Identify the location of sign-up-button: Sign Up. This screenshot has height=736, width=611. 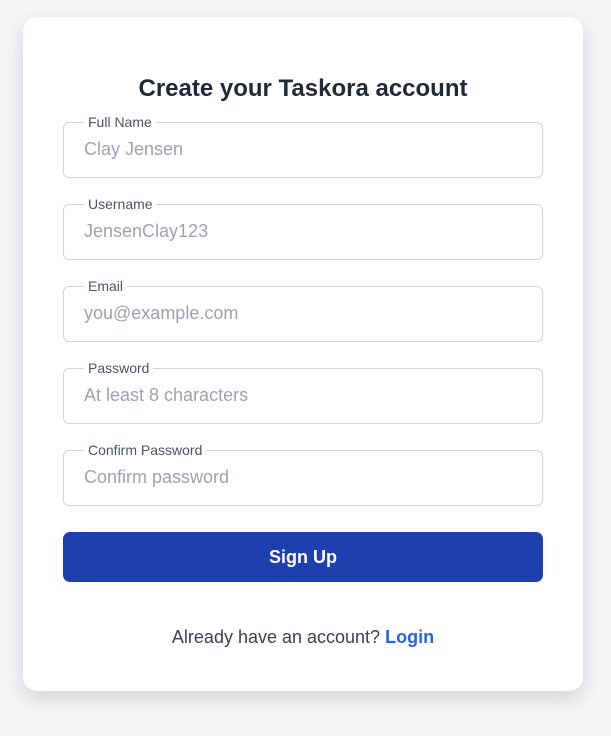
(303, 557).